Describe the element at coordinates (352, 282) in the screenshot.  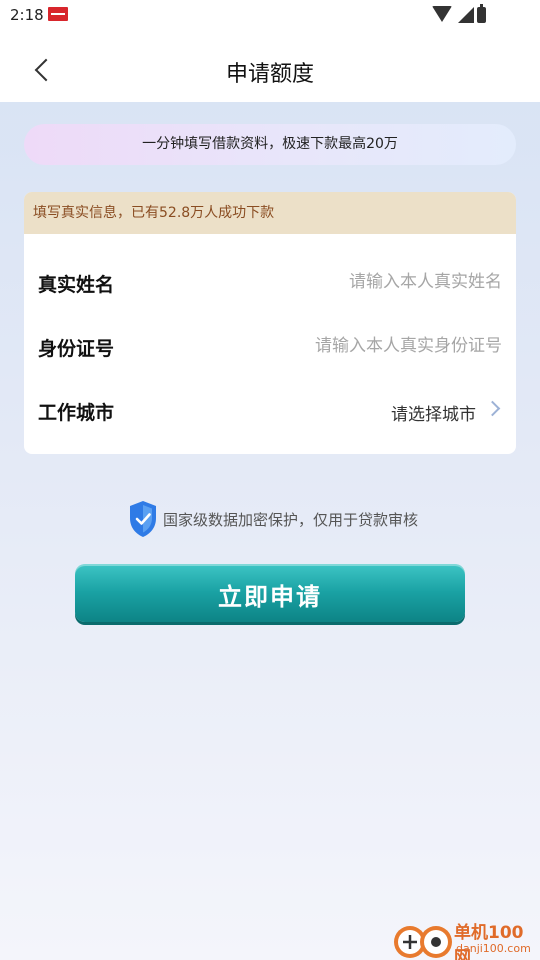
I see `name-input` at that location.